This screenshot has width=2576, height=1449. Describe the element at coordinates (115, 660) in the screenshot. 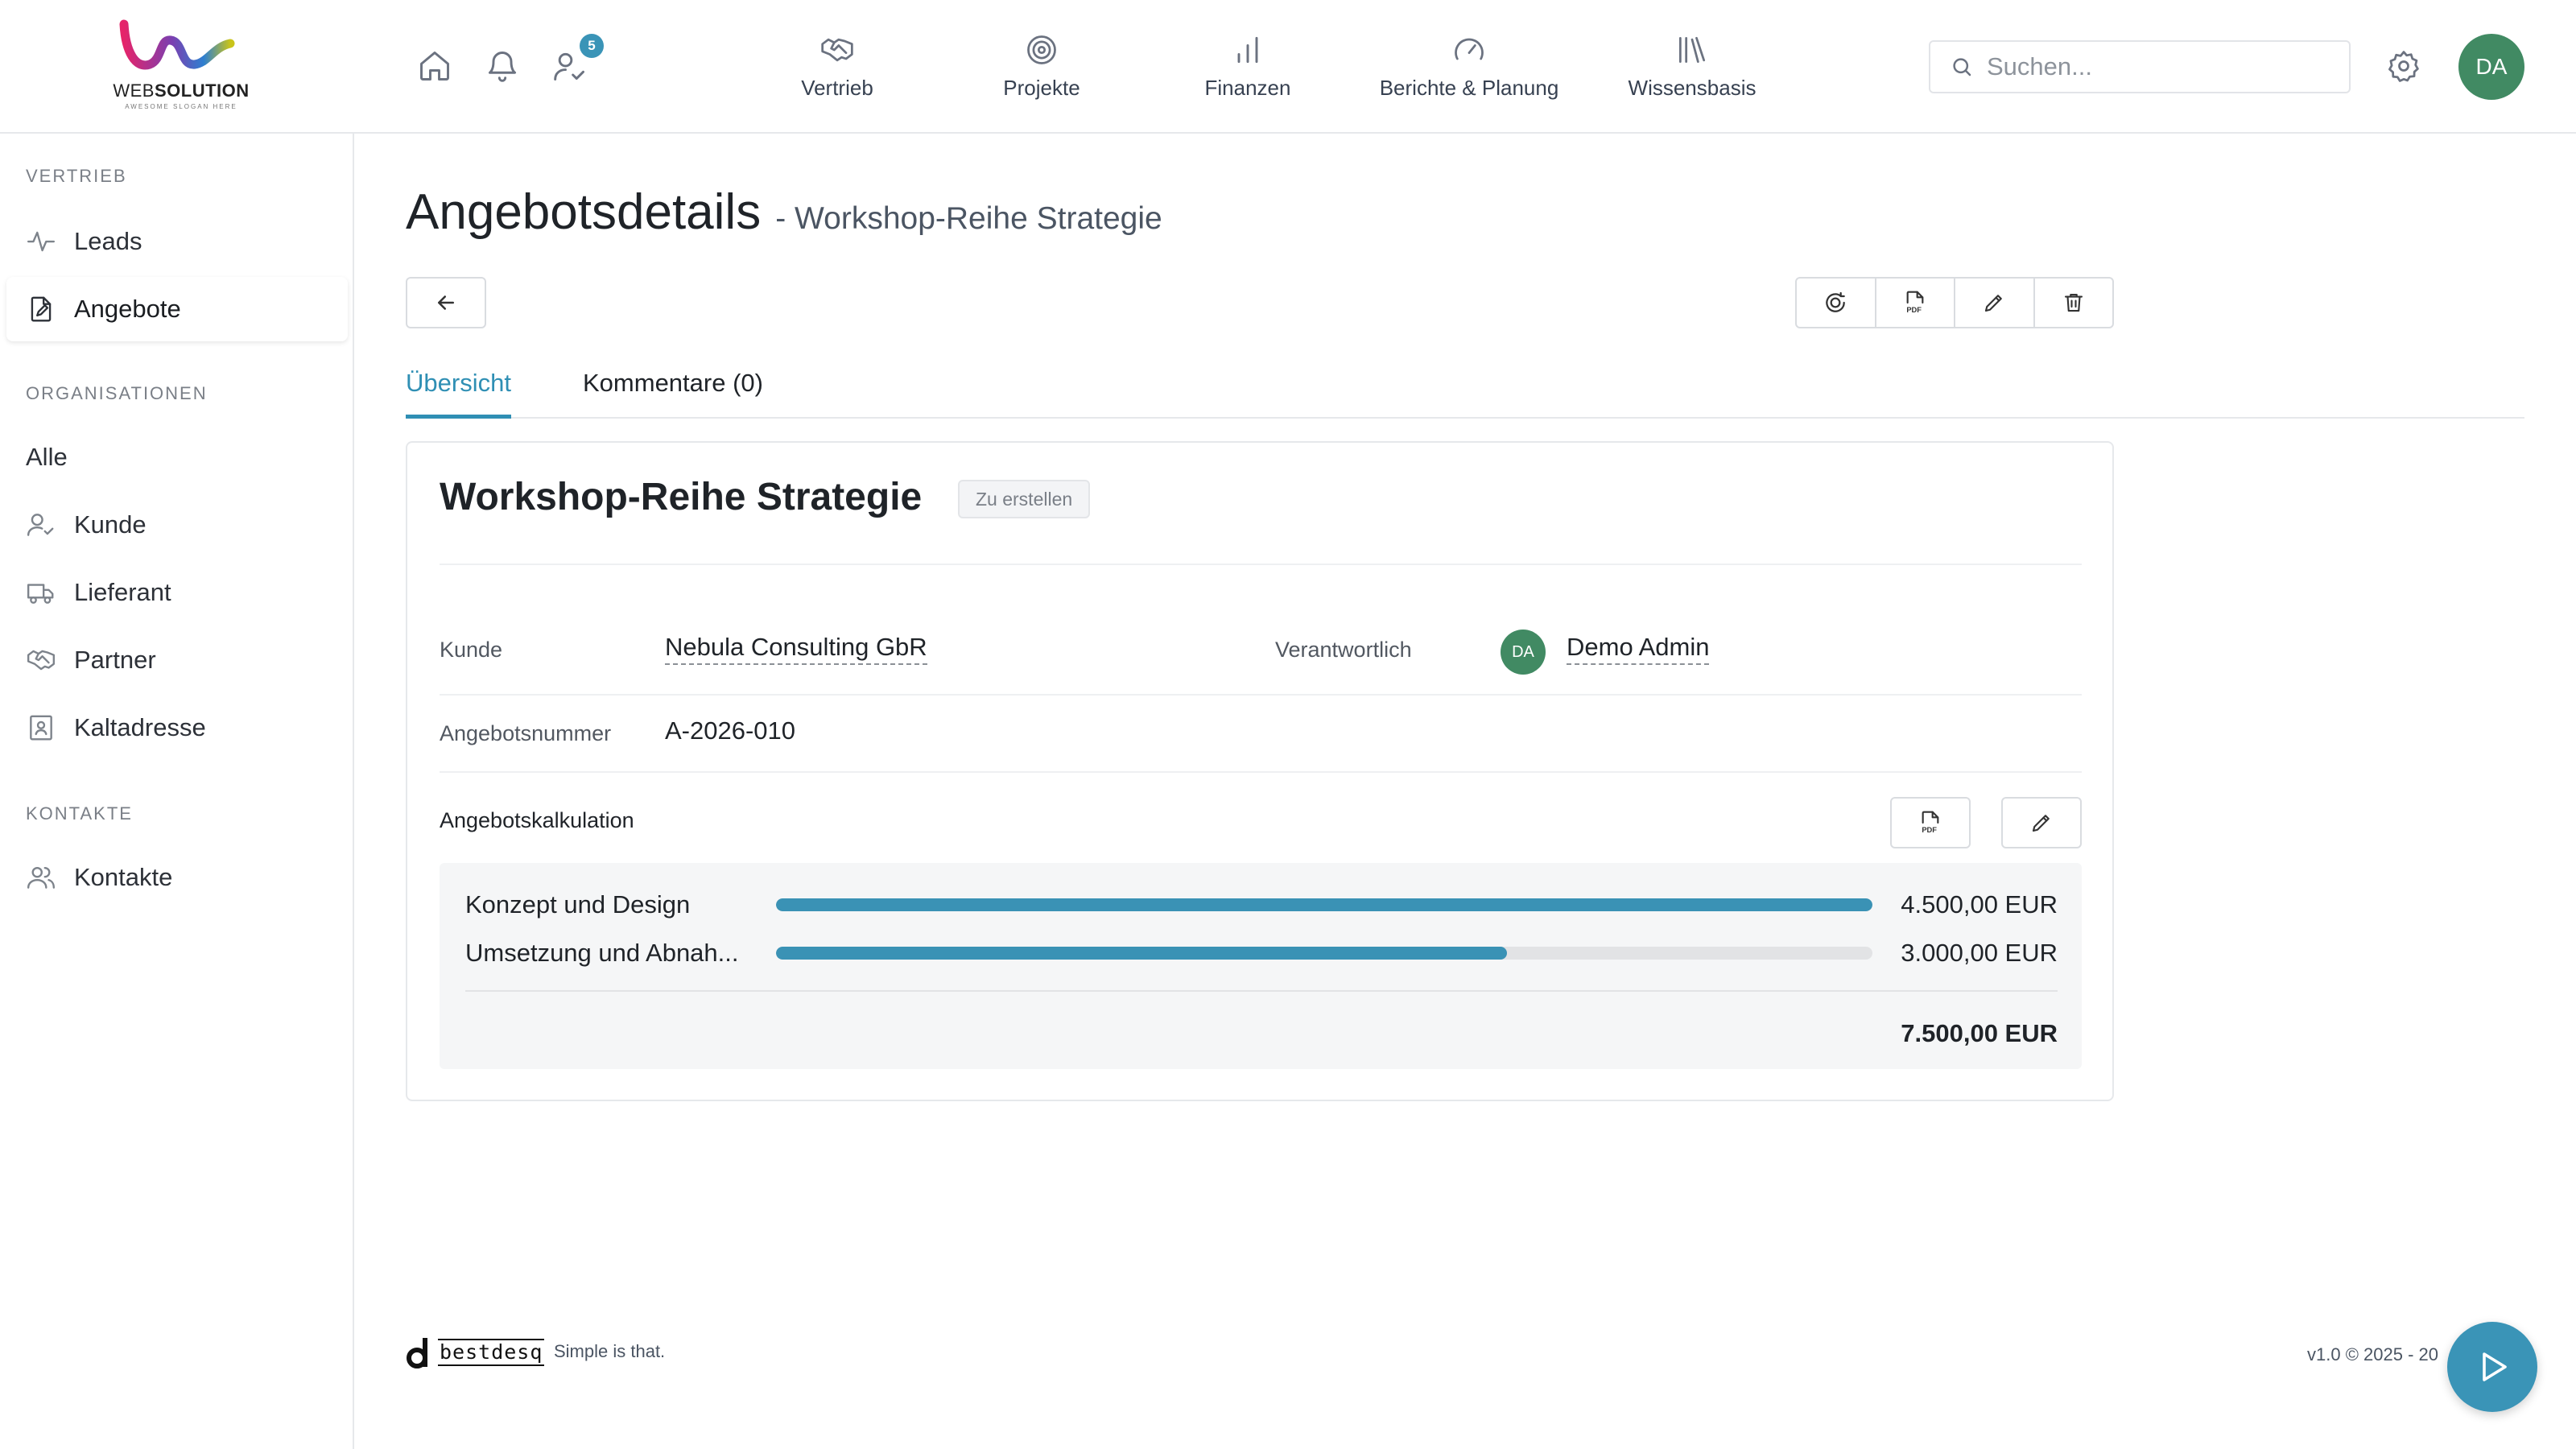

I see `sidebar-item-label: Partner` at that location.